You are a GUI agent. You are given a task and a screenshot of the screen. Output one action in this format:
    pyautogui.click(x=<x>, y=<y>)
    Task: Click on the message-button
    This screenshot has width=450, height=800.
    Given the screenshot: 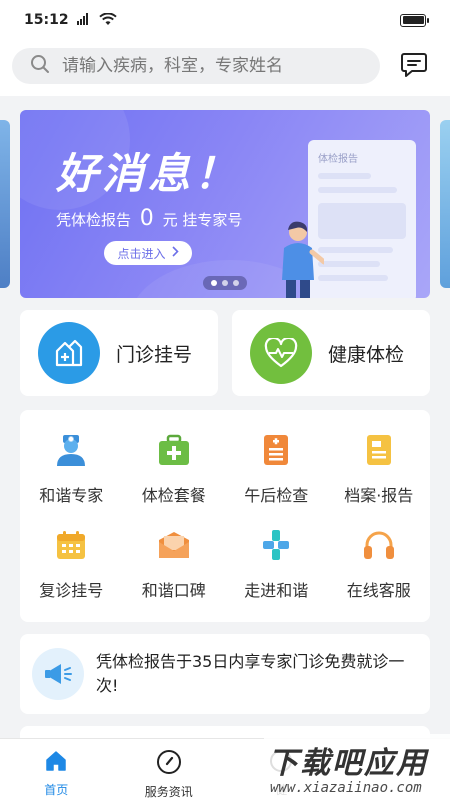 What is the action you would take?
    pyautogui.click(x=414, y=67)
    